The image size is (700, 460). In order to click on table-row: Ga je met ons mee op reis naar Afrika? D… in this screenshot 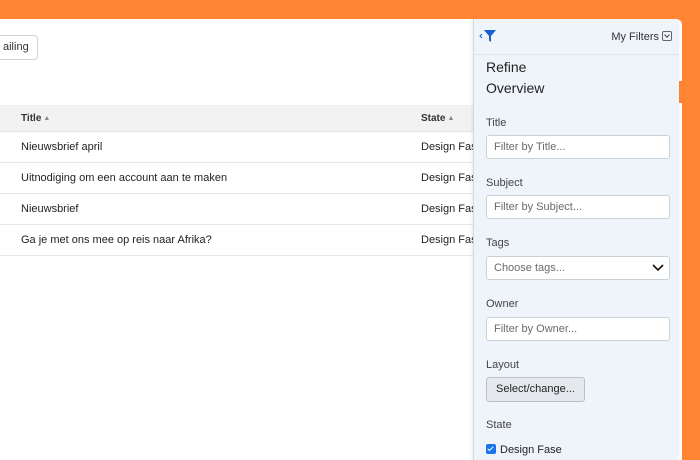, I will do `click(241, 240)`.